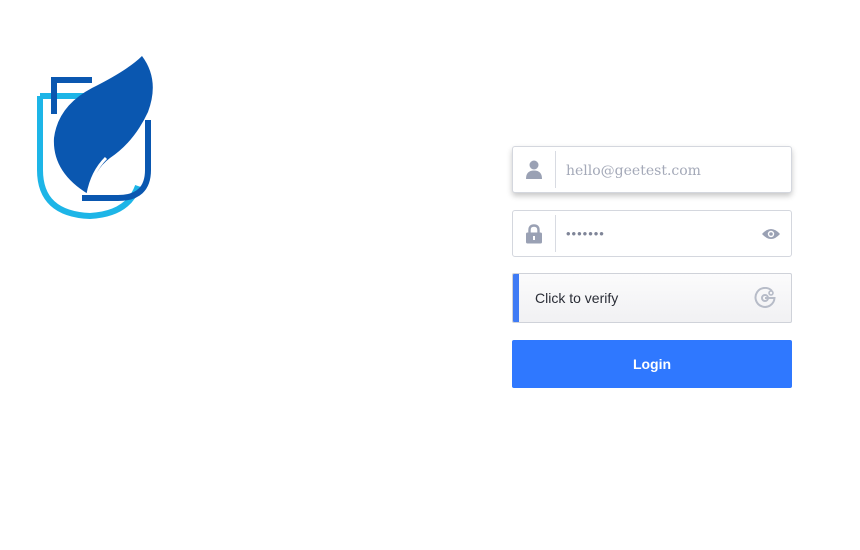  What do you see at coordinates (652, 298) in the screenshot?
I see `captcha-verify-button: Click to verify` at bounding box center [652, 298].